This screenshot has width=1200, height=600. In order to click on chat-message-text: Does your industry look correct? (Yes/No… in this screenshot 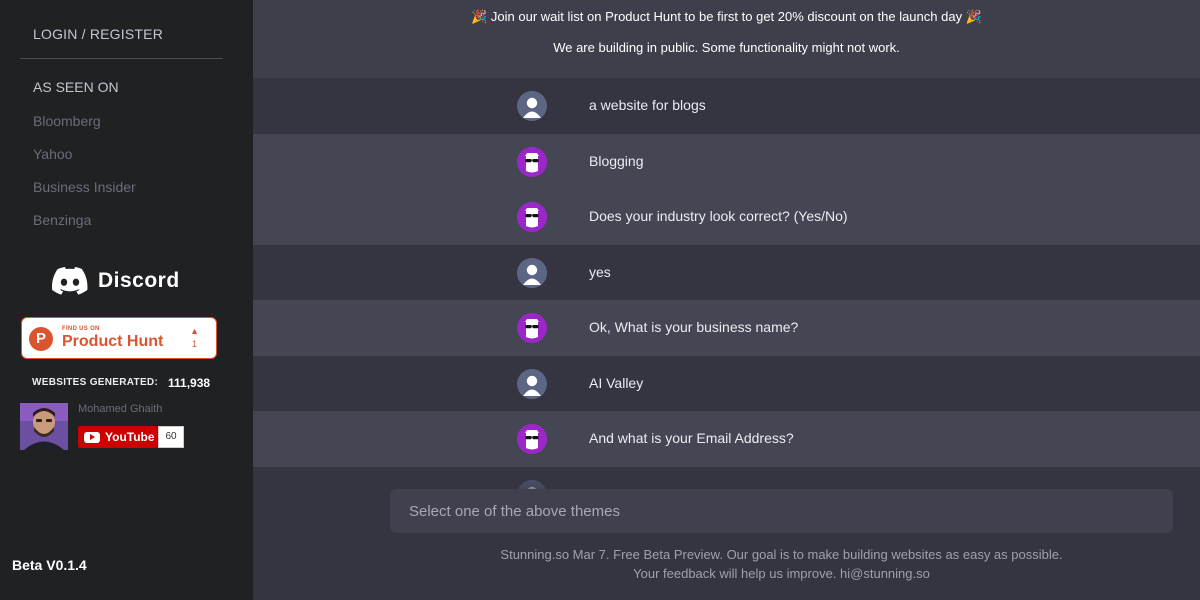, I will do `click(718, 216)`.